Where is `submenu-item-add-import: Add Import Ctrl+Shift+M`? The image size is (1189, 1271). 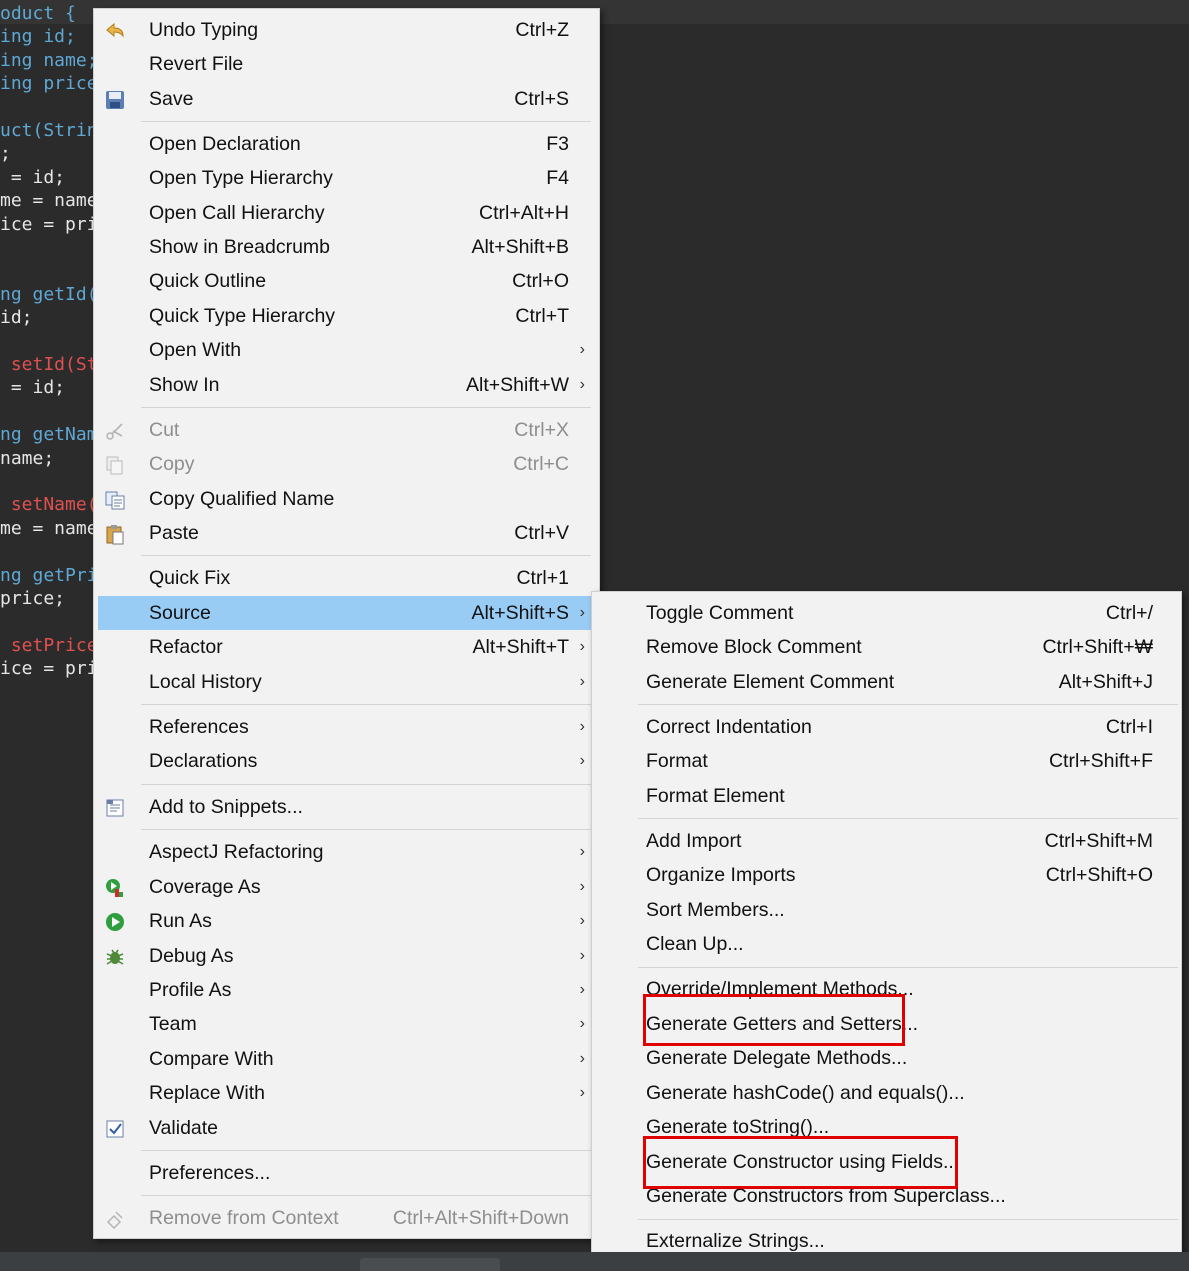
submenu-item-add-import: Add Import Ctrl+Shift+M is located at coordinates (887, 841).